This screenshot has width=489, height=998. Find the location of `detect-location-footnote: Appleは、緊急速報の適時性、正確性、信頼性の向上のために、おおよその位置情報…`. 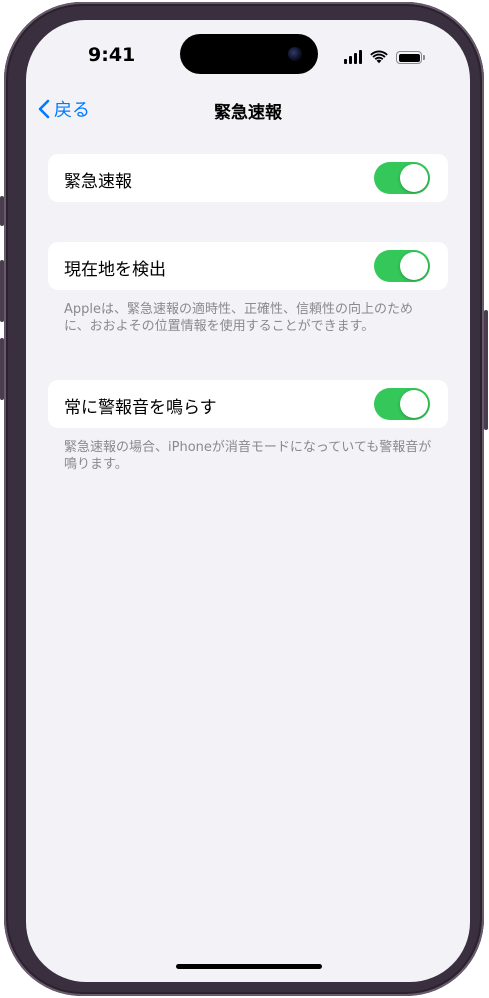

detect-location-footnote: Appleは、緊急速報の適時性、正確性、信頼性の向上のために、おおよその位置情報… is located at coordinates (239, 318).